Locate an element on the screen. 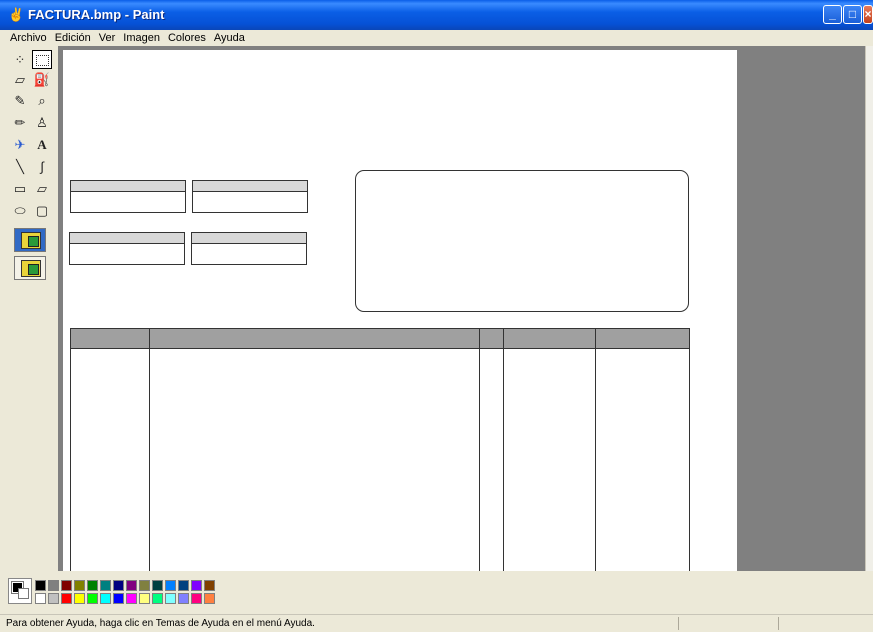 This screenshot has width=873, height=632. rectangle-tool: ▭ is located at coordinates (20, 188).